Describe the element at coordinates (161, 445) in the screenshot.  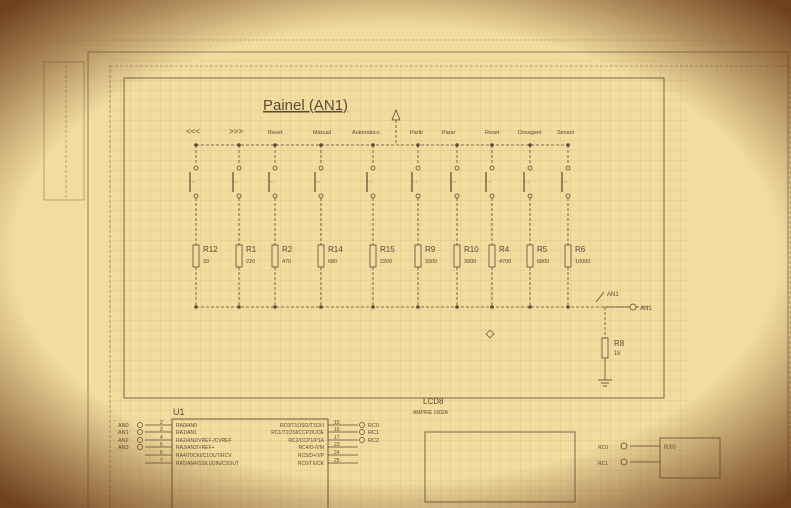
I see `u1-left-pin-number: 5` at that location.